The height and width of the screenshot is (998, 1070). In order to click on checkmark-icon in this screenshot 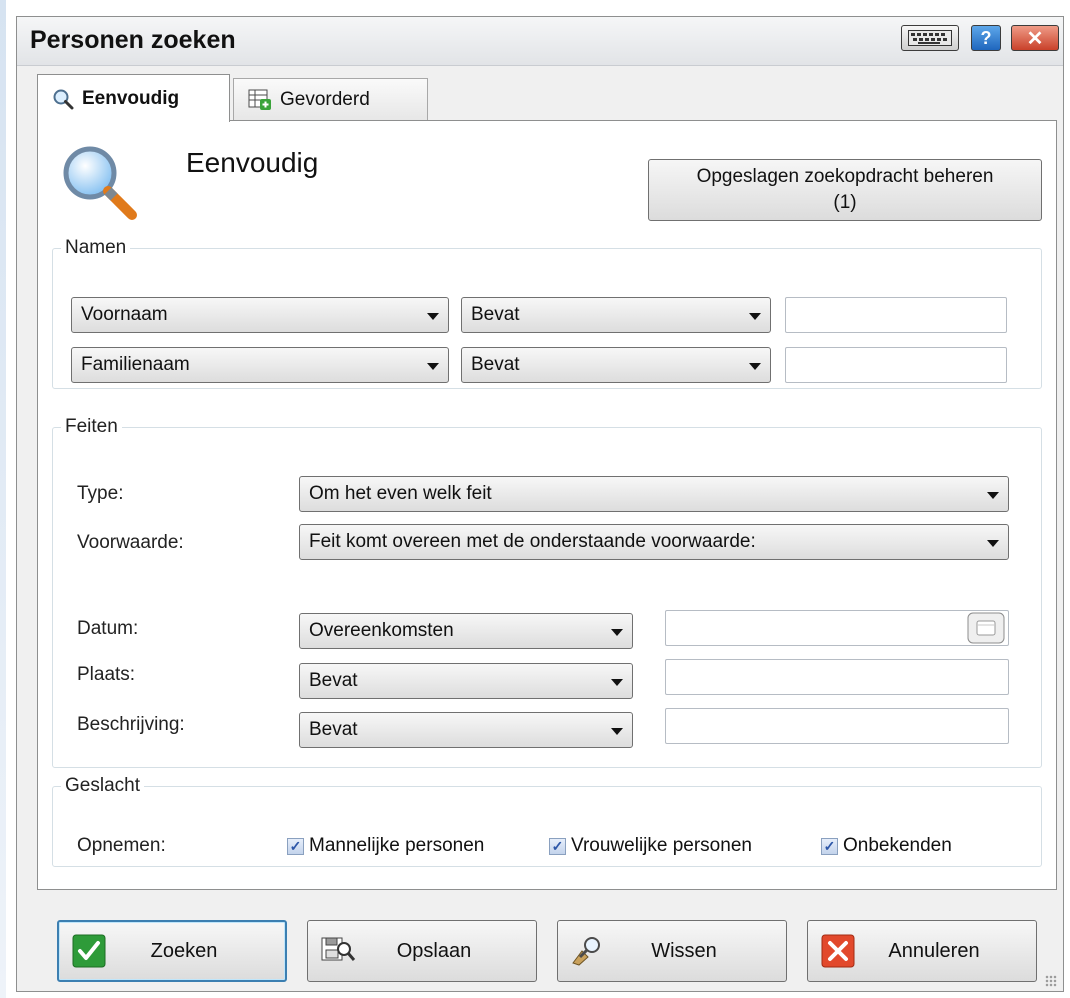, I will do `click(89, 951)`.